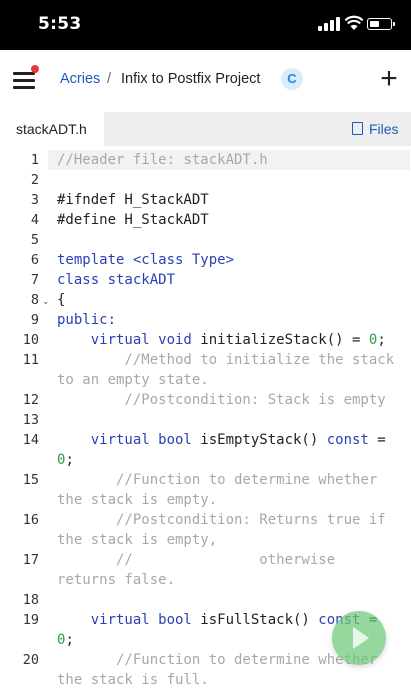 Image resolution: width=411 pixels, height=700 pixels. I want to click on code-line: #define H_StackADT, so click(133, 220).